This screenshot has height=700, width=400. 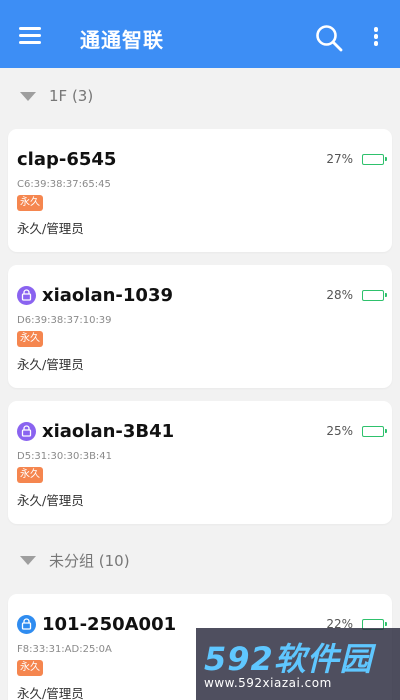 I want to click on group-header-ungrouped: 未分组 (10), so click(x=200, y=560).